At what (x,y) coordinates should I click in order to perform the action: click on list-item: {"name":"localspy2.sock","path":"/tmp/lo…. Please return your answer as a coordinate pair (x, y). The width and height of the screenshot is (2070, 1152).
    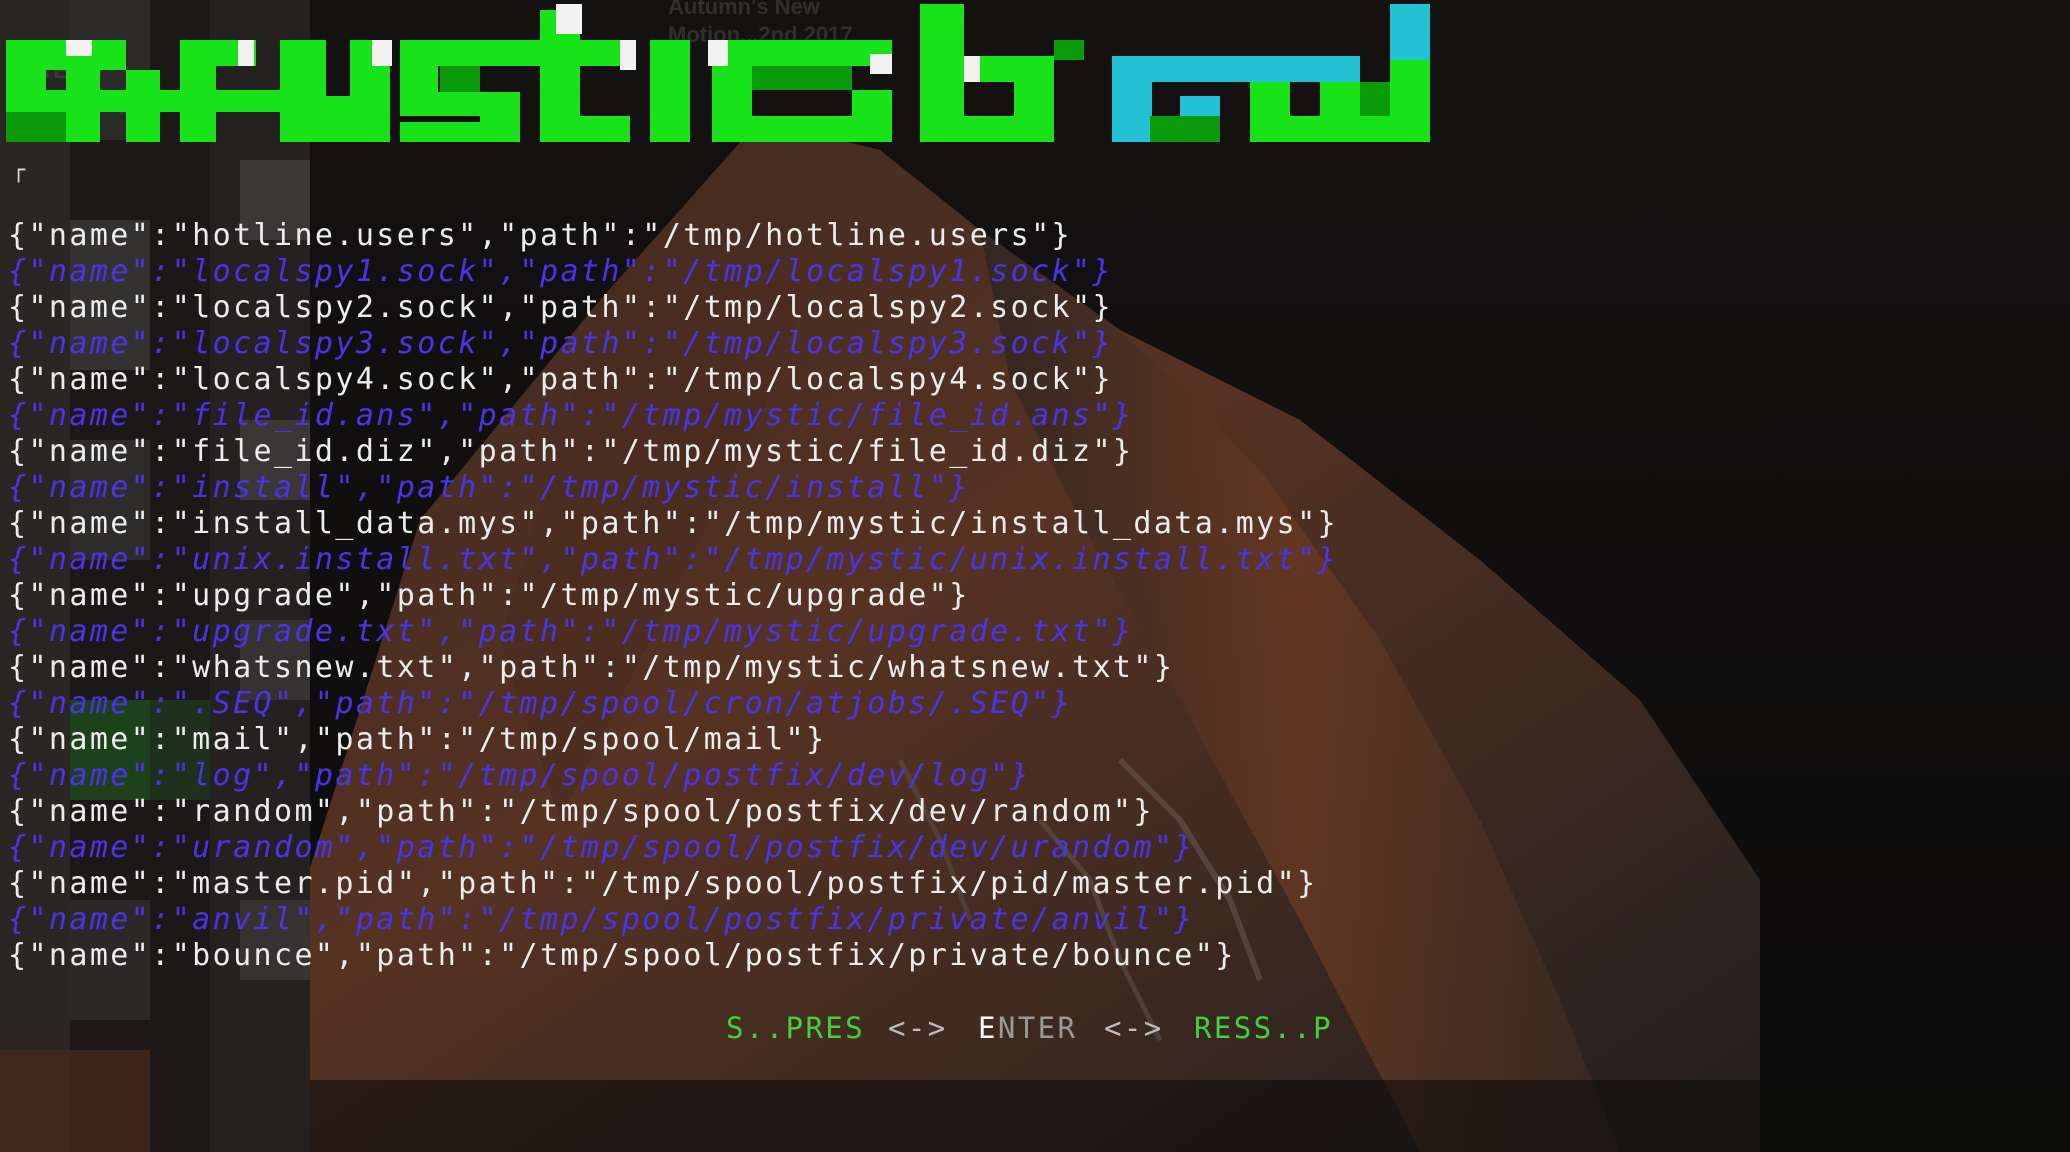
    Looking at the image, I should click on (673, 308).